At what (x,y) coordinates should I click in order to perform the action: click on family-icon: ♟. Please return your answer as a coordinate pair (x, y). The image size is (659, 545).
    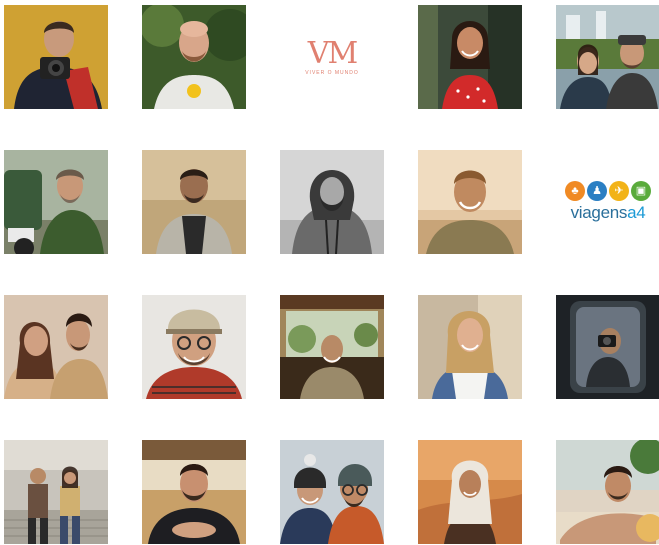
    Looking at the image, I should click on (597, 191).